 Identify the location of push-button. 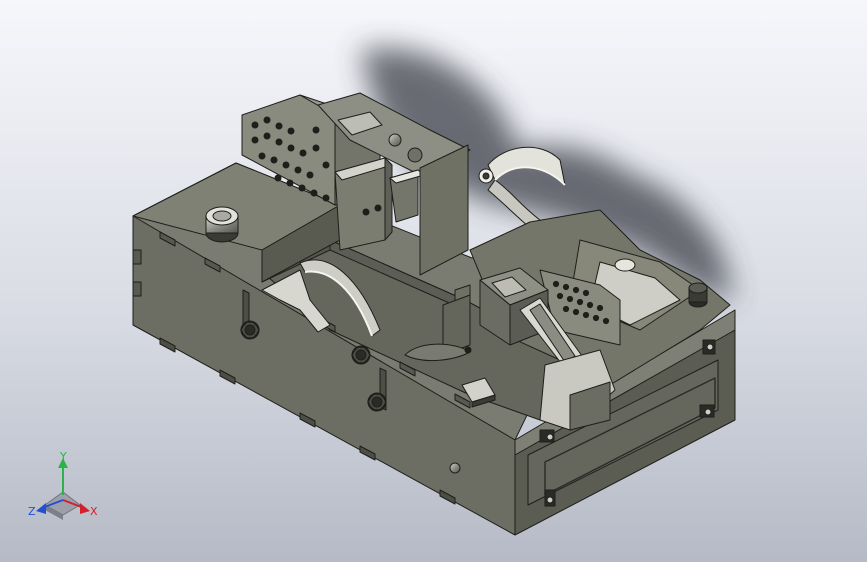
(222, 224).